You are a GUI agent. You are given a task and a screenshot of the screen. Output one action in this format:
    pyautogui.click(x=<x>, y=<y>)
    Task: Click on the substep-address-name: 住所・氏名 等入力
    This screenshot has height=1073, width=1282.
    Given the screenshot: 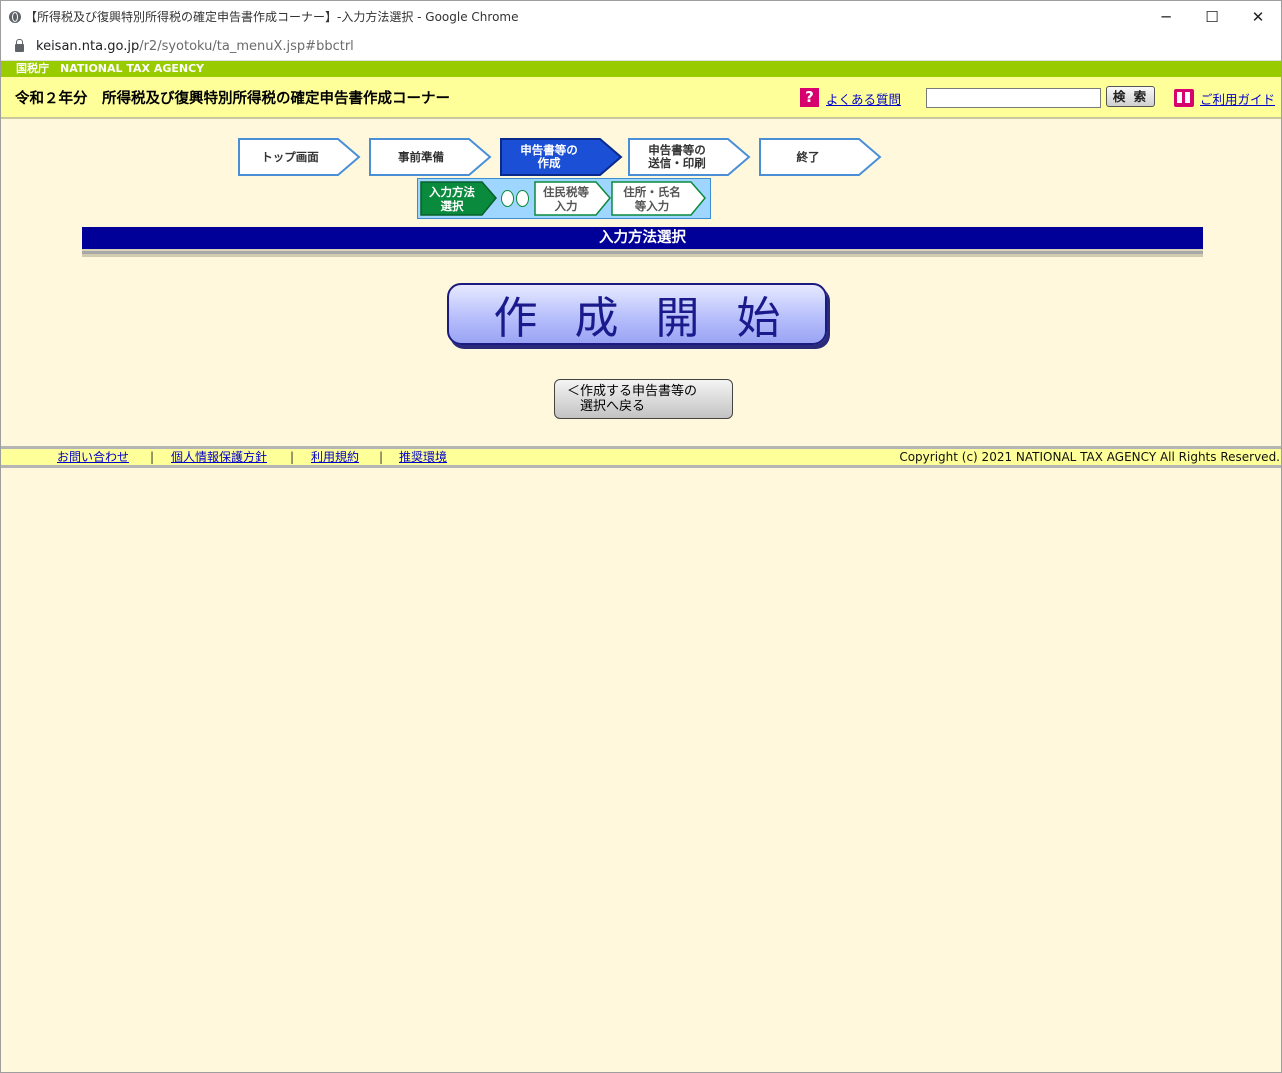 What is the action you would take?
    pyautogui.click(x=659, y=198)
    